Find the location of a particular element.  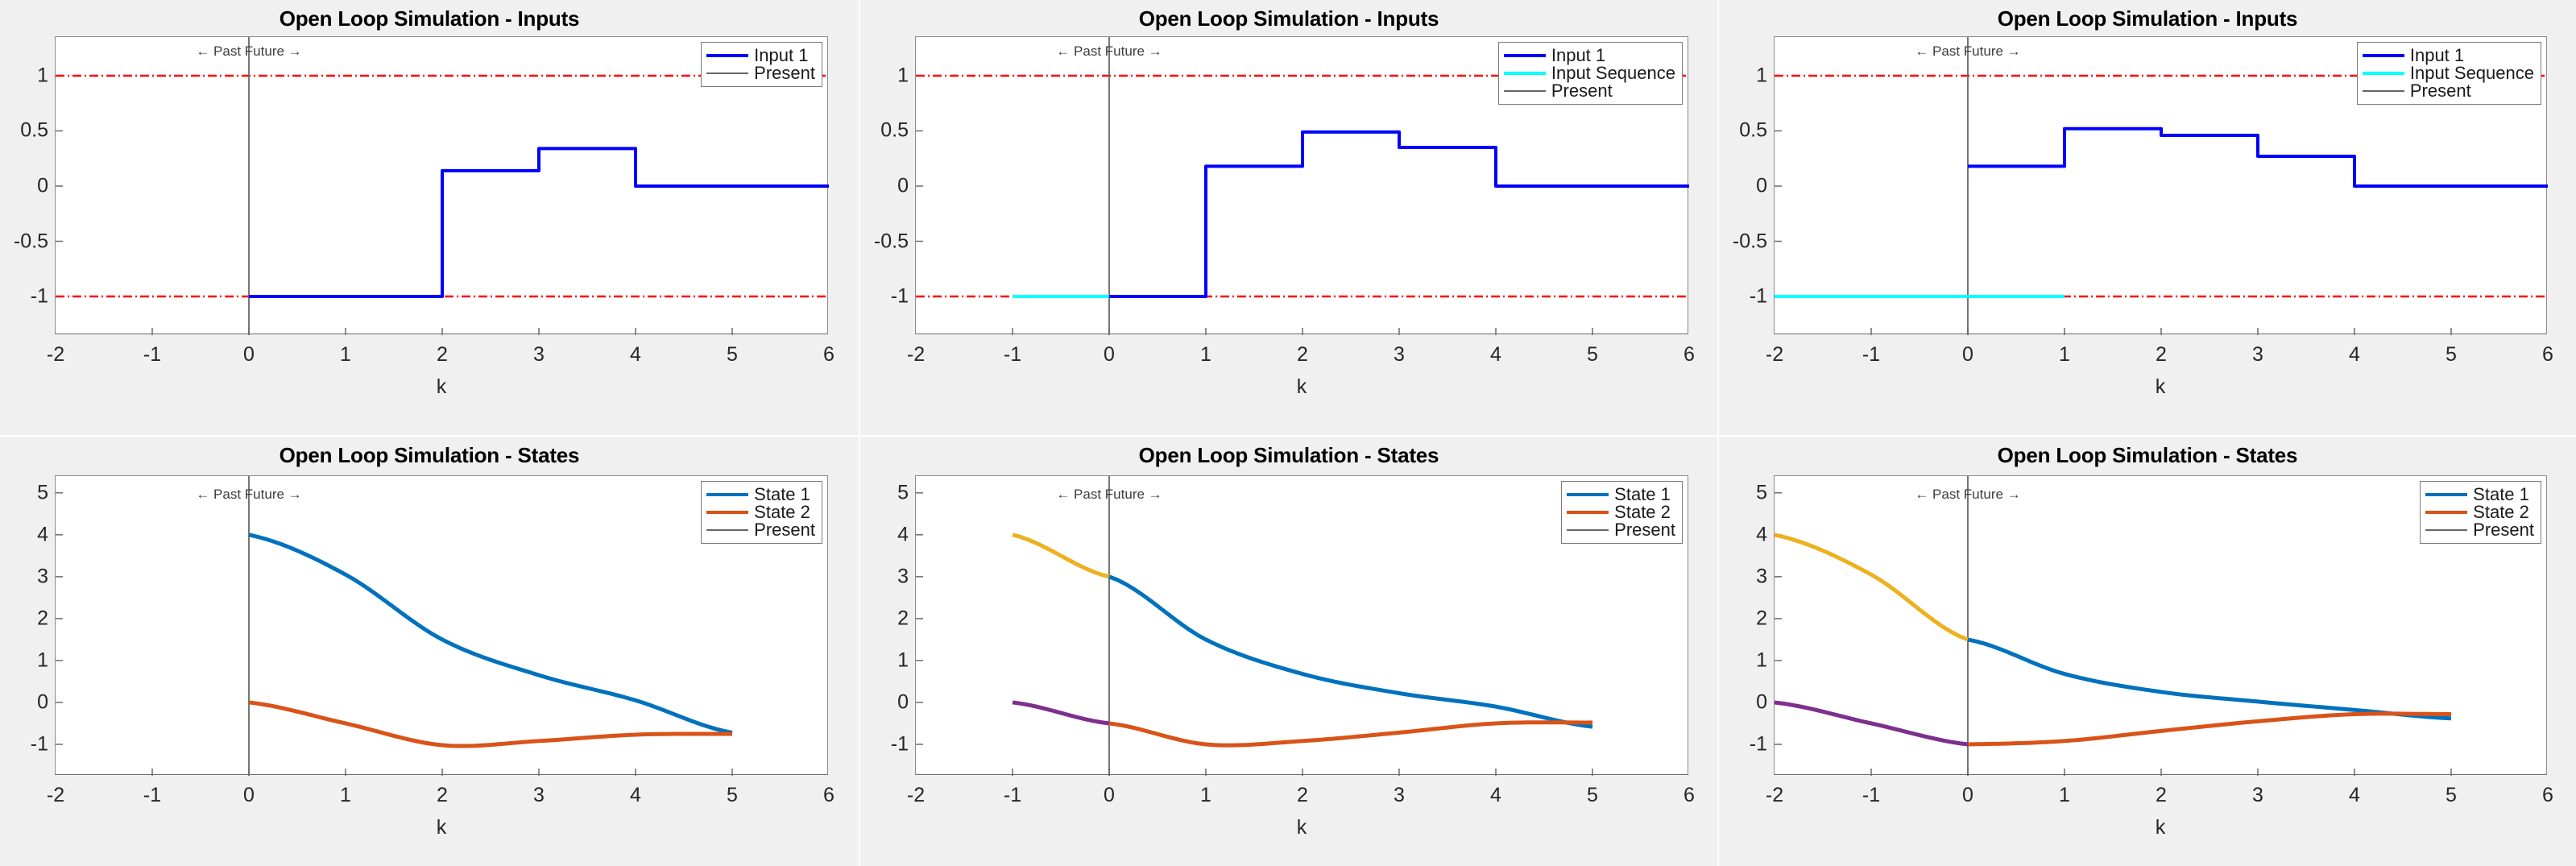

legend-item-label: Input 1 is located at coordinates (781, 55).